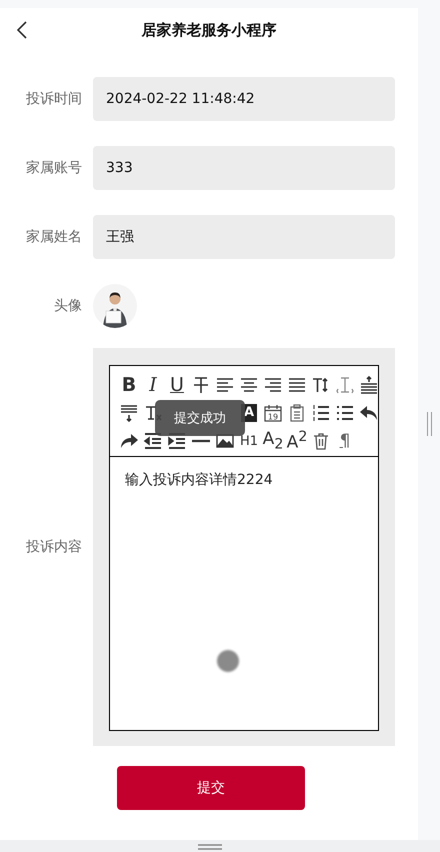  What do you see at coordinates (321, 441) in the screenshot?
I see `trash-icon` at bounding box center [321, 441].